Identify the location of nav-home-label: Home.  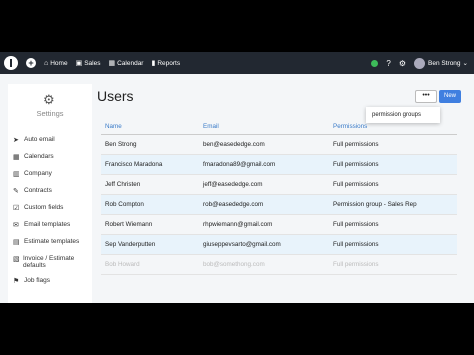
(59, 63).